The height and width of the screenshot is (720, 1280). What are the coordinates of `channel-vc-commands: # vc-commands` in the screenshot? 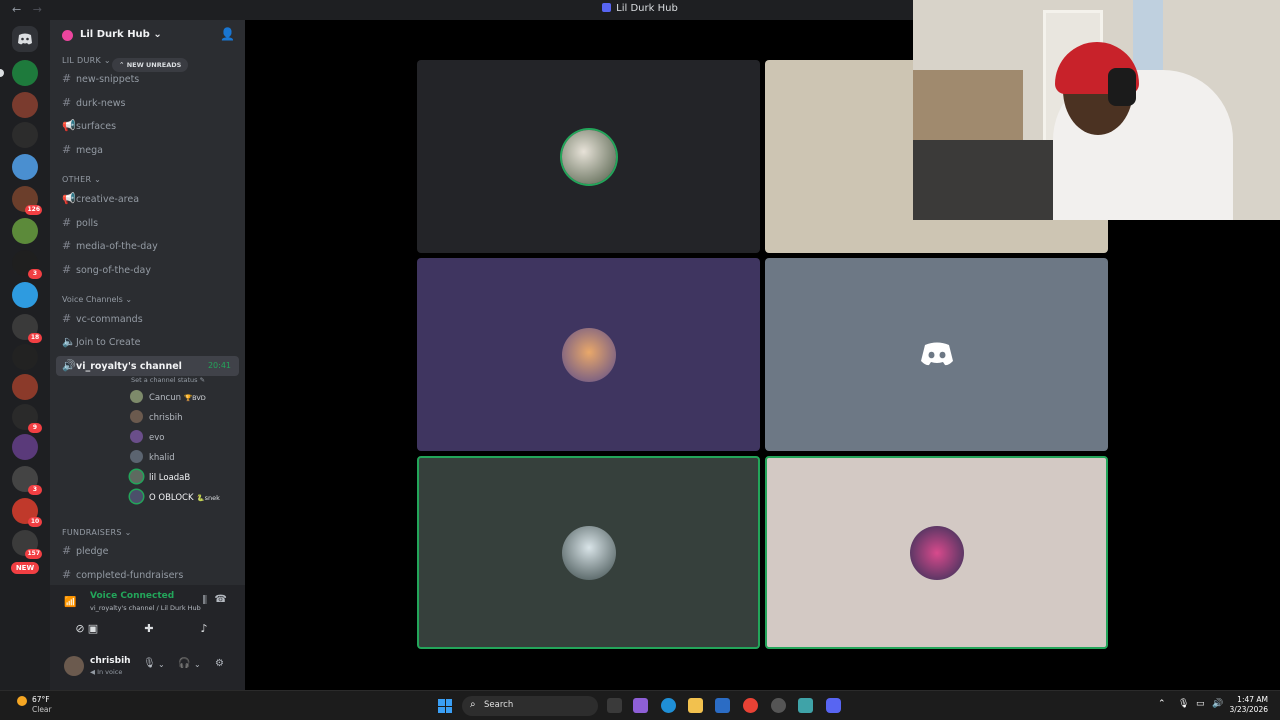 It's located at (147, 319).